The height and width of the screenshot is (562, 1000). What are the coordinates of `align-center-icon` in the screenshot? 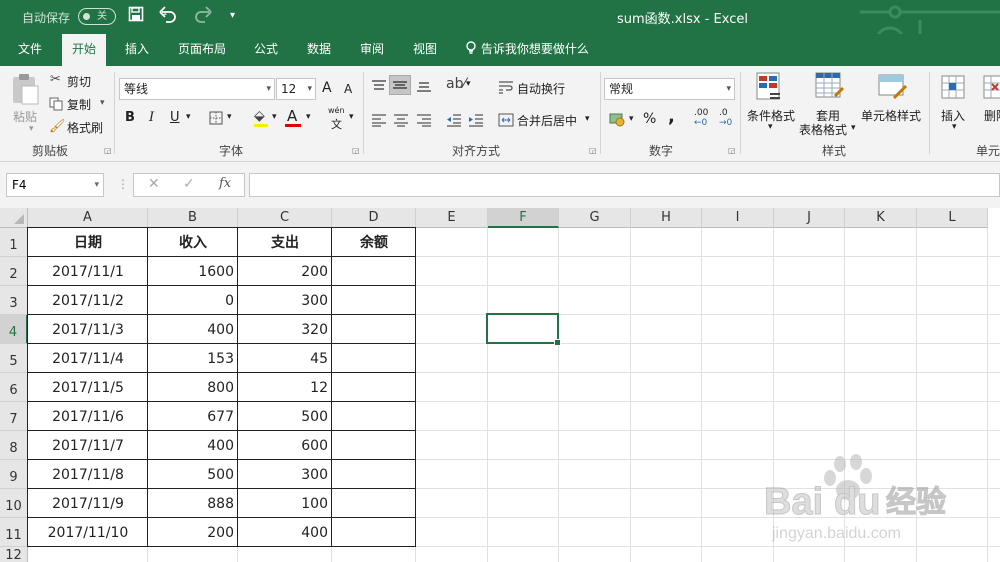 It's located at (401, 121).